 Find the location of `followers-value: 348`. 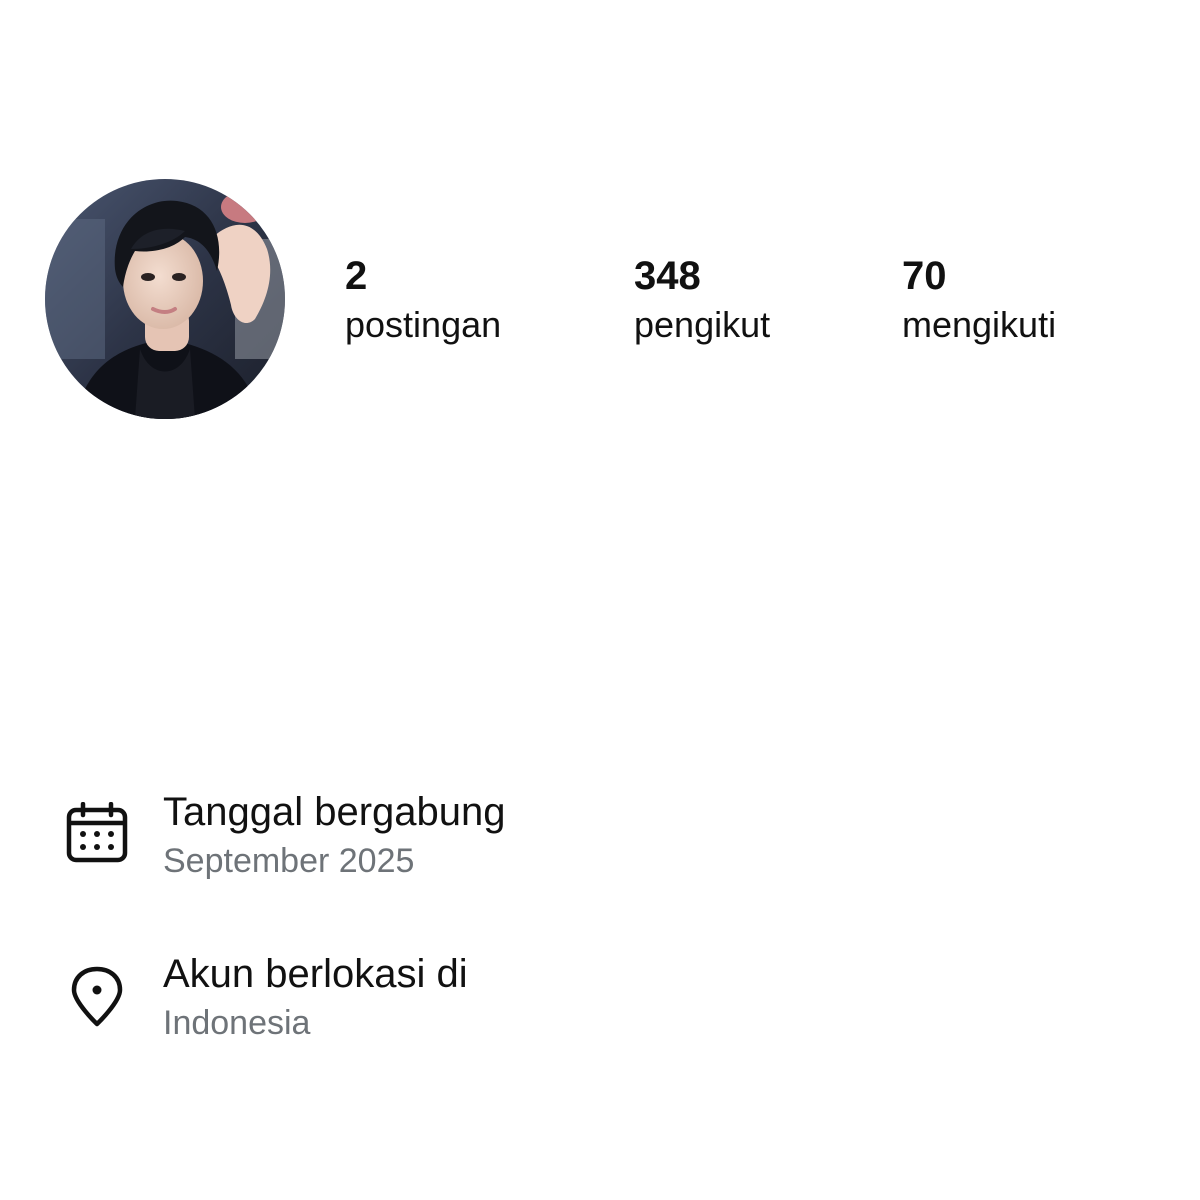

followers-value: 348 is located at coordinates (667, 276).